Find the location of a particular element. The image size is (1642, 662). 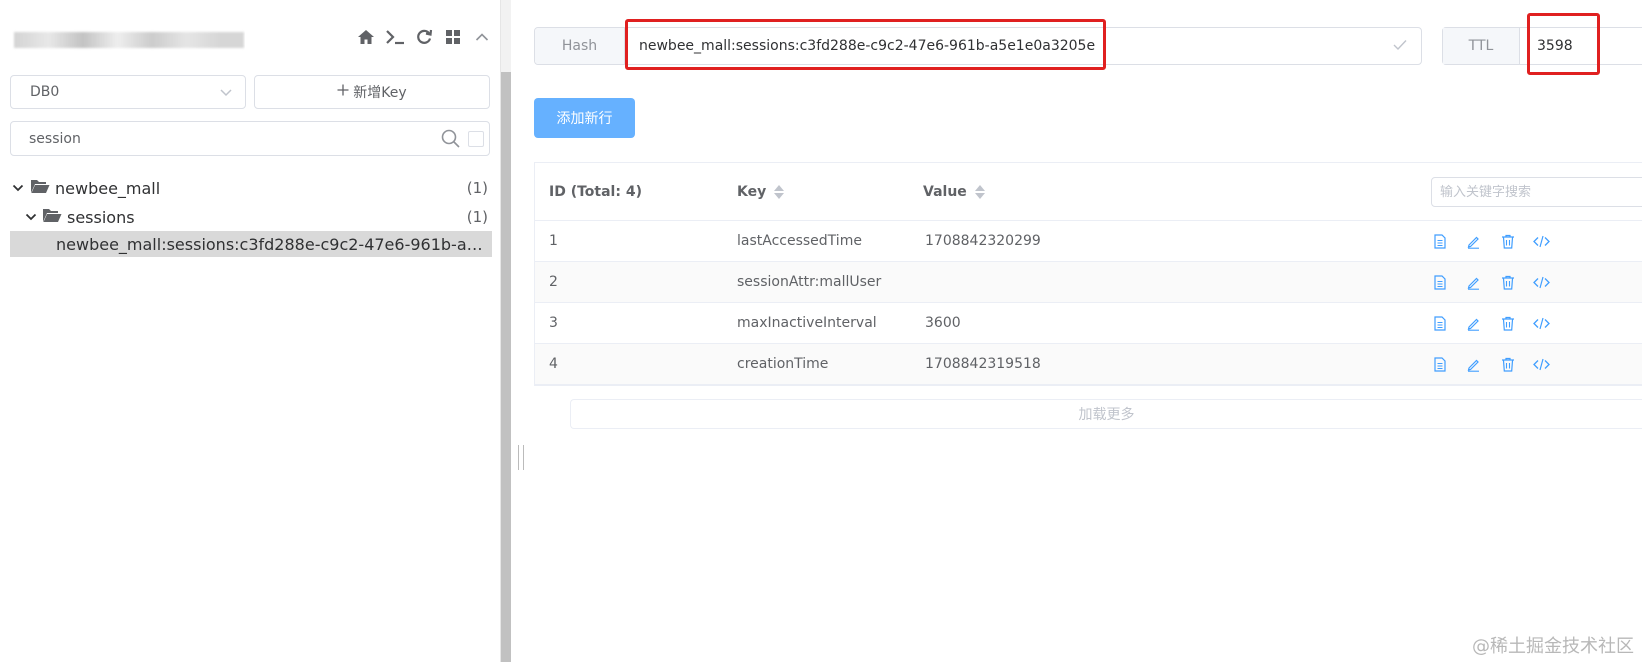

tree-folder-label: newbee_mall is located at coordinates (108, 188).